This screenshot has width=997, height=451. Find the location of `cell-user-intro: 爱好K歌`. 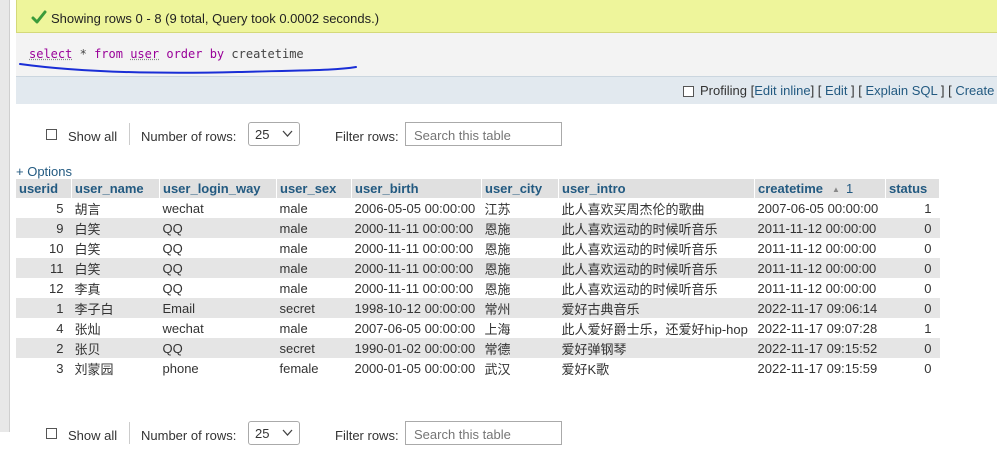

cell-user-intro: 爱好K歌 is located at coordinates (656, 368).